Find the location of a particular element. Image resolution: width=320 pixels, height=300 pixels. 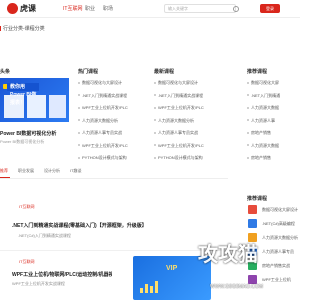

section-title-hot: 热门课程 is located at coordinates (88, 72).